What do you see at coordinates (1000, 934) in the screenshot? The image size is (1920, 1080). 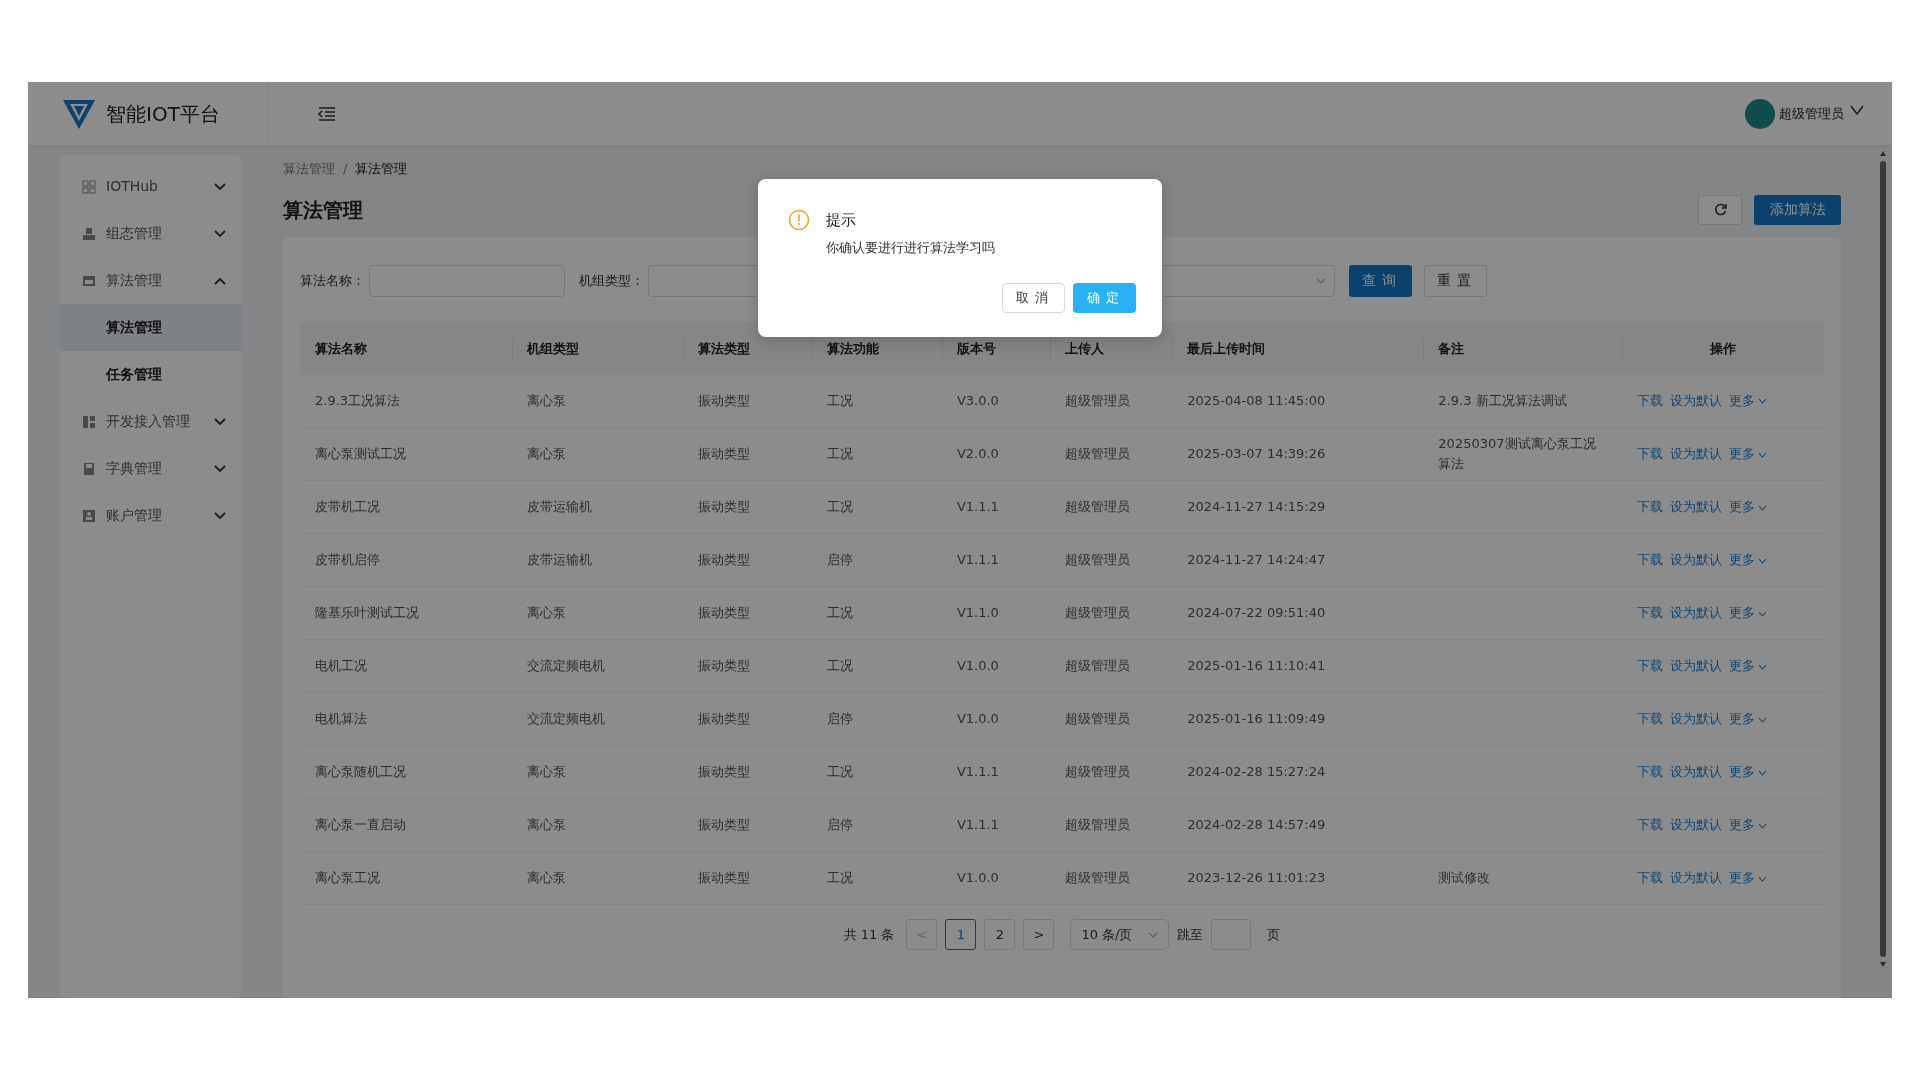 I see `page-button: 2` at bounding box center [1000, 934].